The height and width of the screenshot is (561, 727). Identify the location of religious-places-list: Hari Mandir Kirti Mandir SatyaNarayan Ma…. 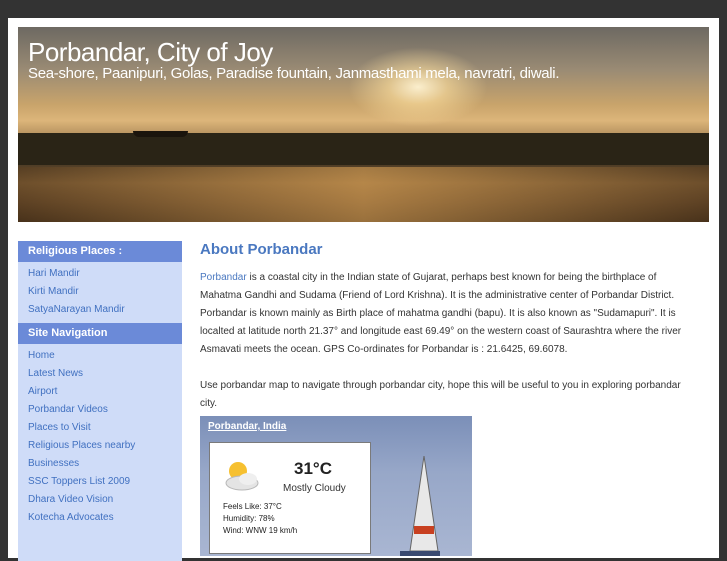
(100, 292).